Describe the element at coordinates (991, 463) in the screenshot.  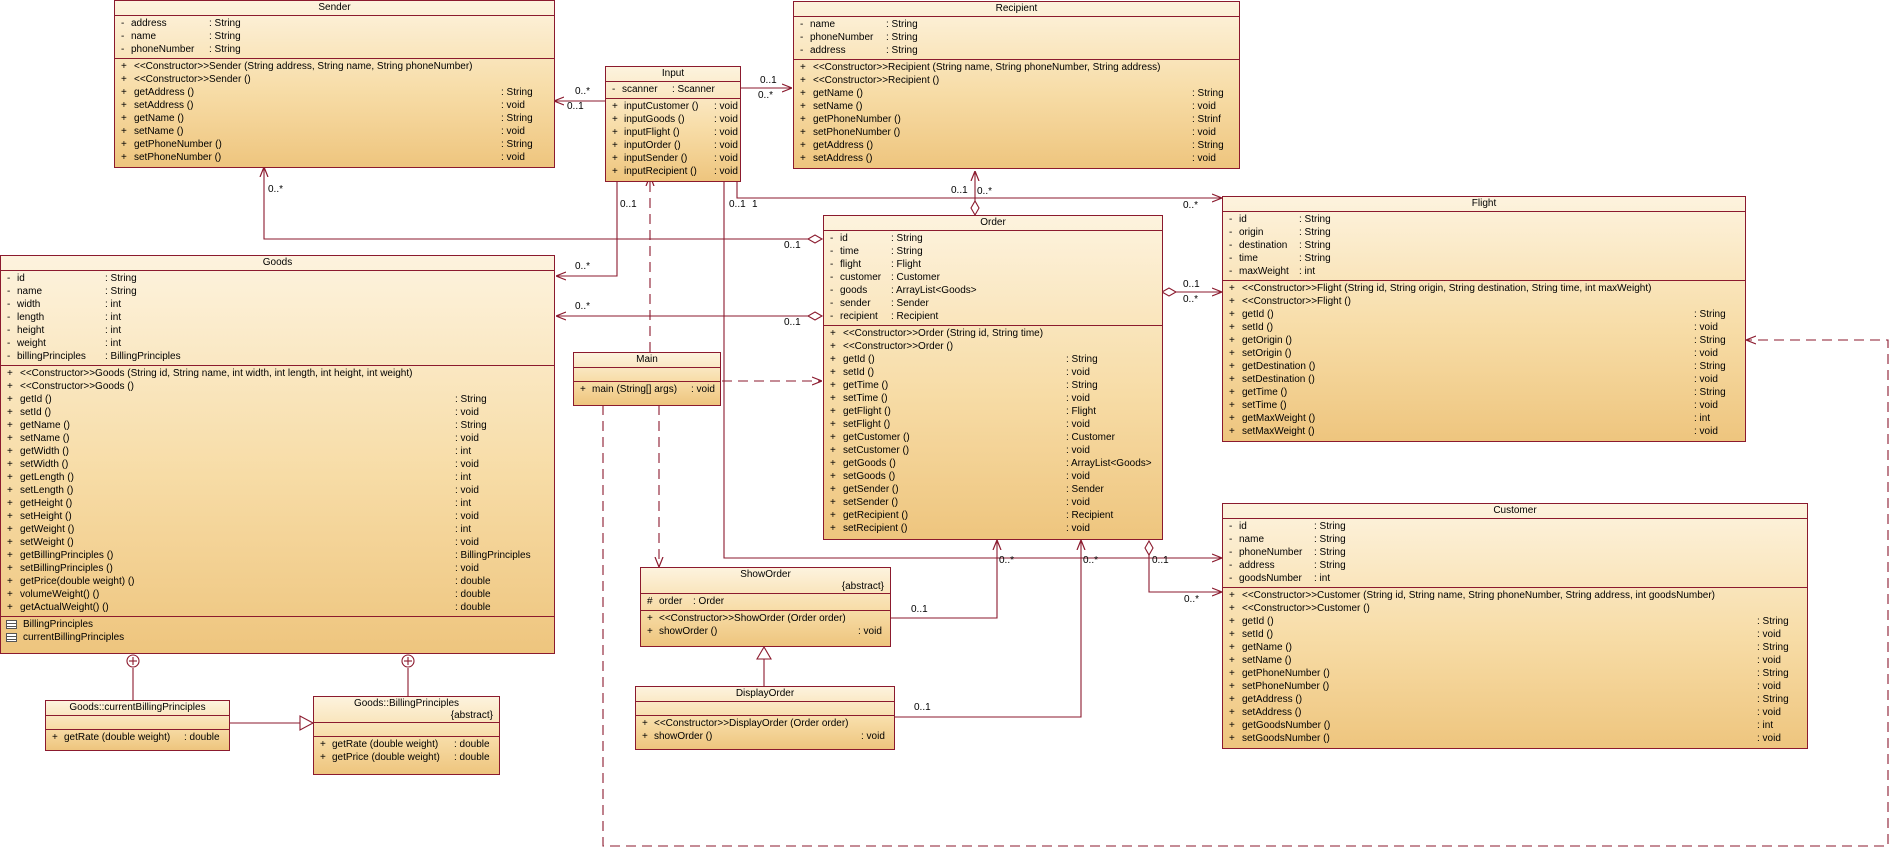
I see `operation-row: + getGoods (): ArrayList<Goods>` at that location.